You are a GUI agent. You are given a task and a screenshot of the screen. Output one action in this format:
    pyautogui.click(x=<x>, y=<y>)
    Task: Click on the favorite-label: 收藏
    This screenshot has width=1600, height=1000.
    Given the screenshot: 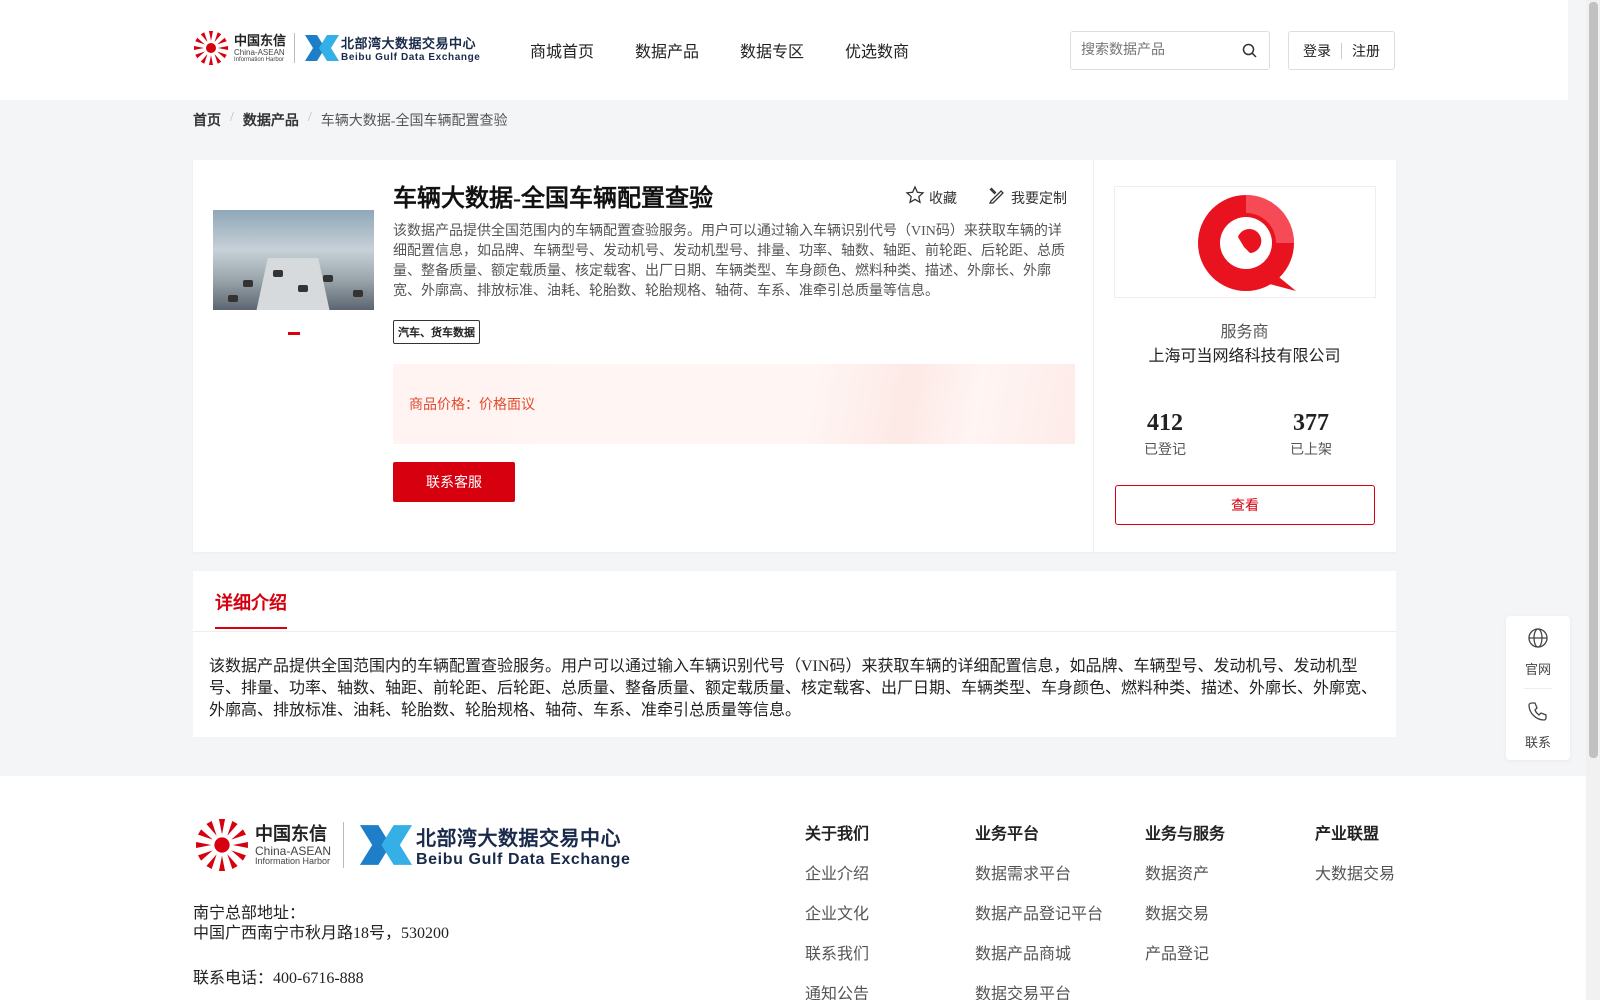 What is the action you would take?
    pyautogui.click(x=943, y=199)
    